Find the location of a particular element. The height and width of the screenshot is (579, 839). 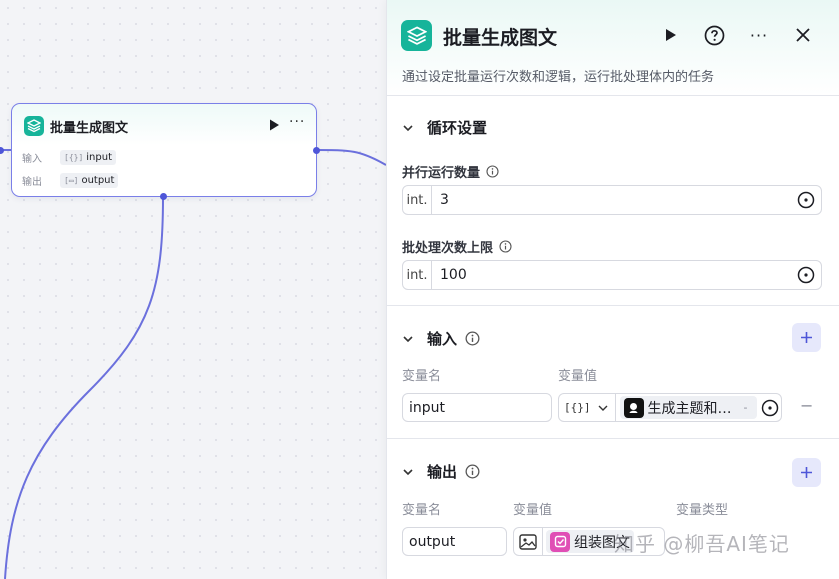

node-right-port is located at coordinates (316, 150).